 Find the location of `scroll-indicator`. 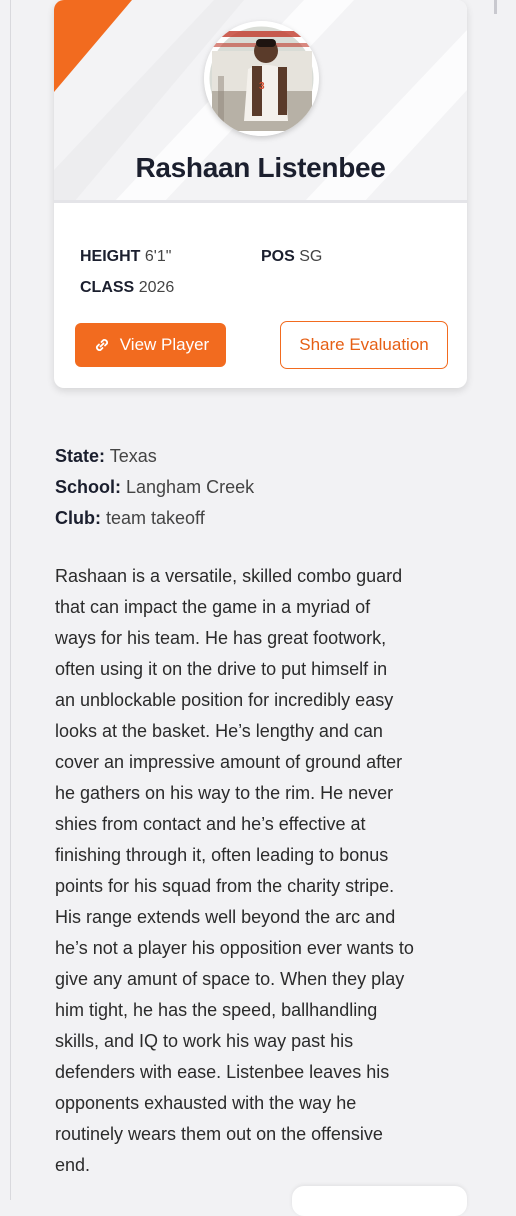

scroll-indicator is located at coordinates (495, 7).